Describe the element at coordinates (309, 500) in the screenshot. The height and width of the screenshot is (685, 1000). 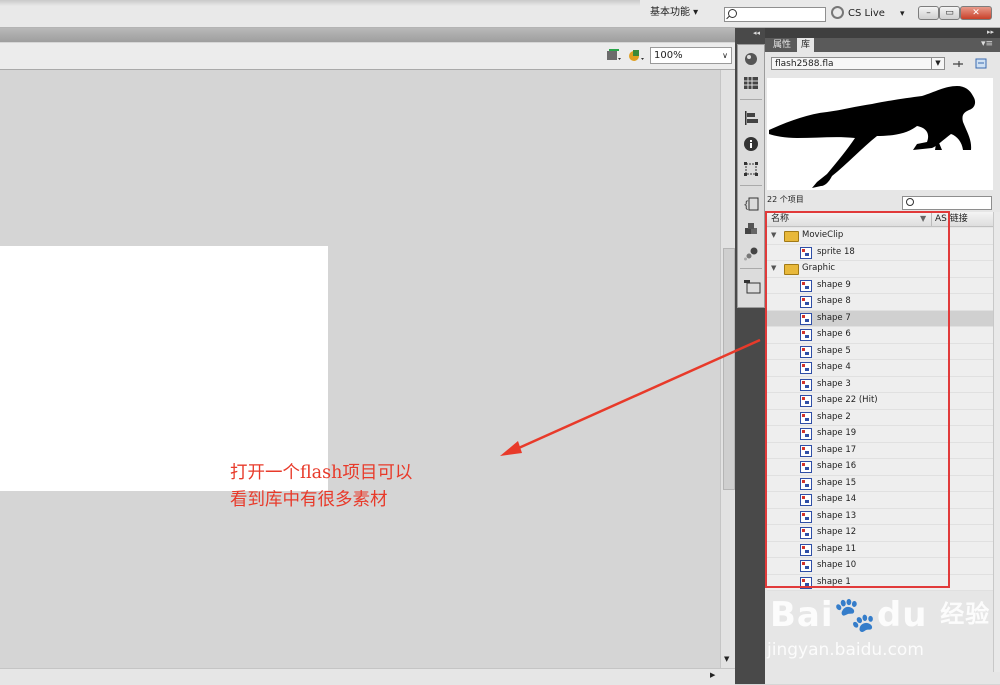
I see `annotation-line-2: 看到库中有很多素材` at that location.